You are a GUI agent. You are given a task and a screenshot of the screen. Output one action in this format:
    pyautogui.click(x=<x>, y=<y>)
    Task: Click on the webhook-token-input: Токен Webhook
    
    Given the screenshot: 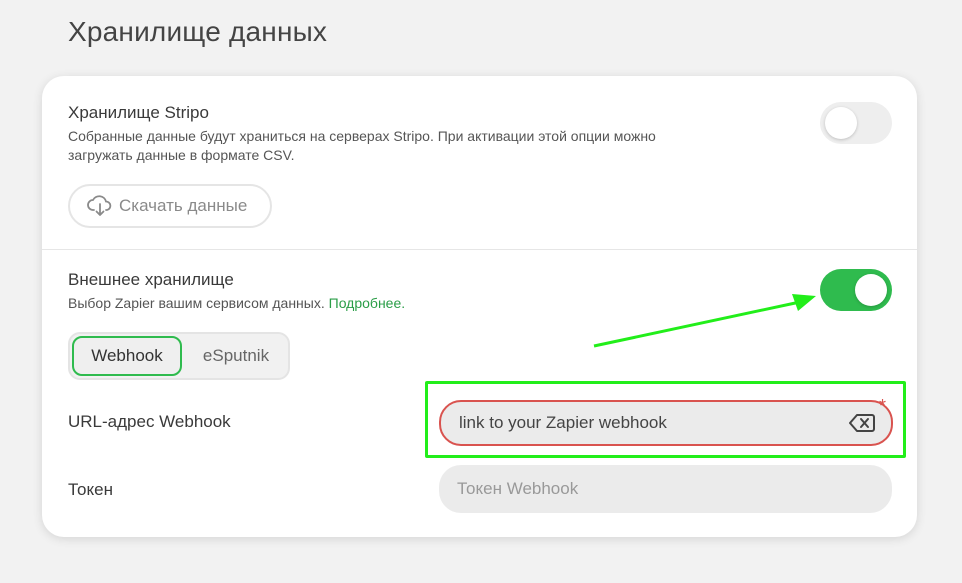 What is the action you would take?
    pyautogui.click(x=665, y=489)
    